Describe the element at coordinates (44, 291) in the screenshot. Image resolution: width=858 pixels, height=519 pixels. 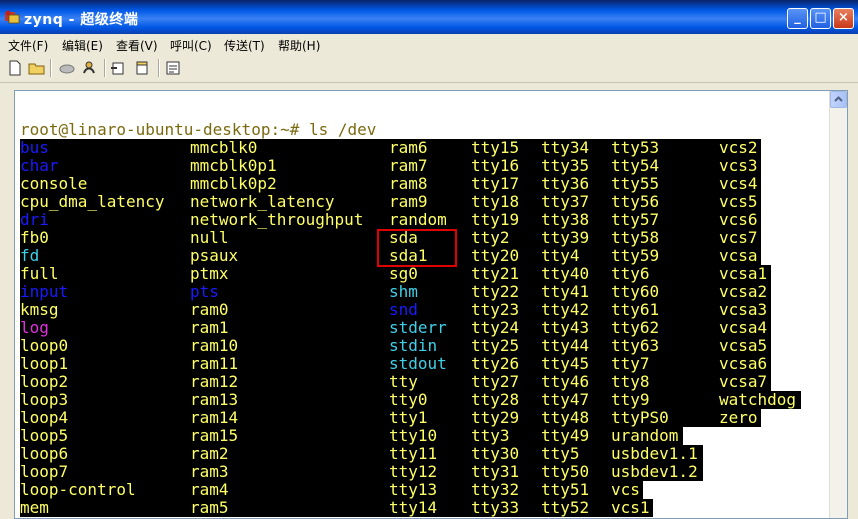
I see `dev-entry-input: input` at that location.